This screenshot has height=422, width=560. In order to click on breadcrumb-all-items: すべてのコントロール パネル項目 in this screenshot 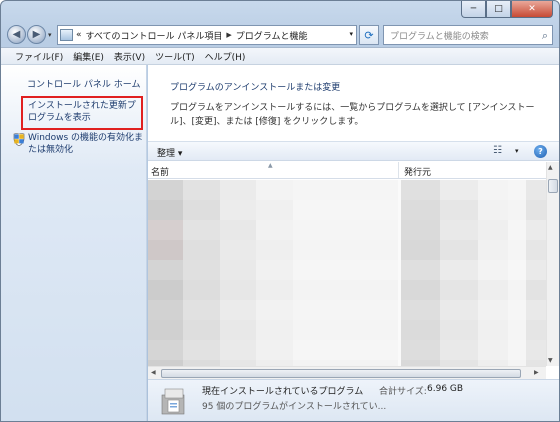, I will do `click(154, 35)`.